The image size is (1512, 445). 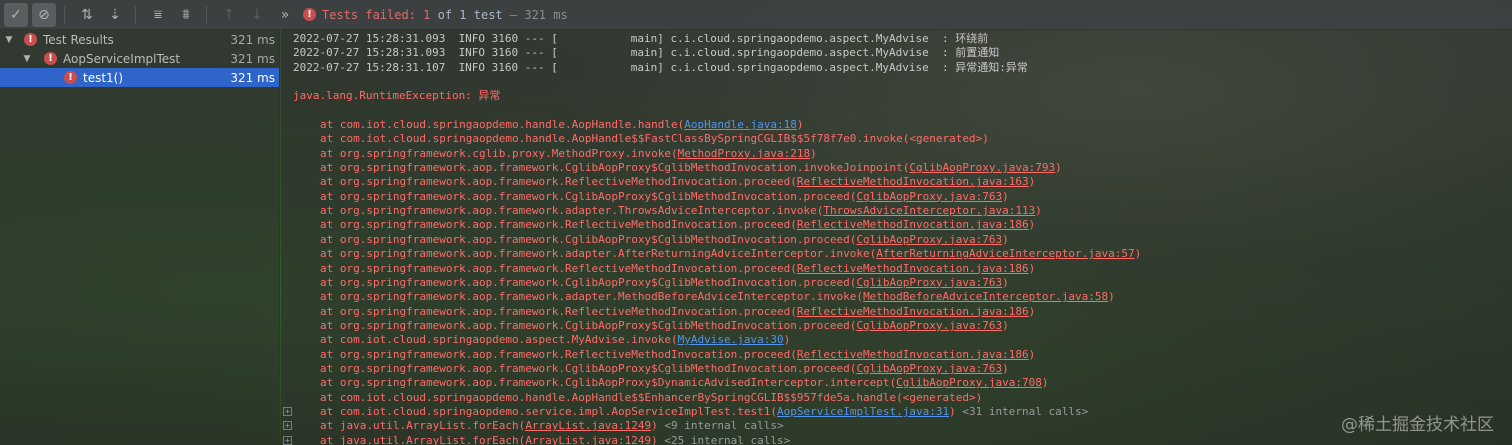 What do you see at coordinates (427, 14) in the screenshot?
I see `failed-count: 1` at bounding box center [427, 14].